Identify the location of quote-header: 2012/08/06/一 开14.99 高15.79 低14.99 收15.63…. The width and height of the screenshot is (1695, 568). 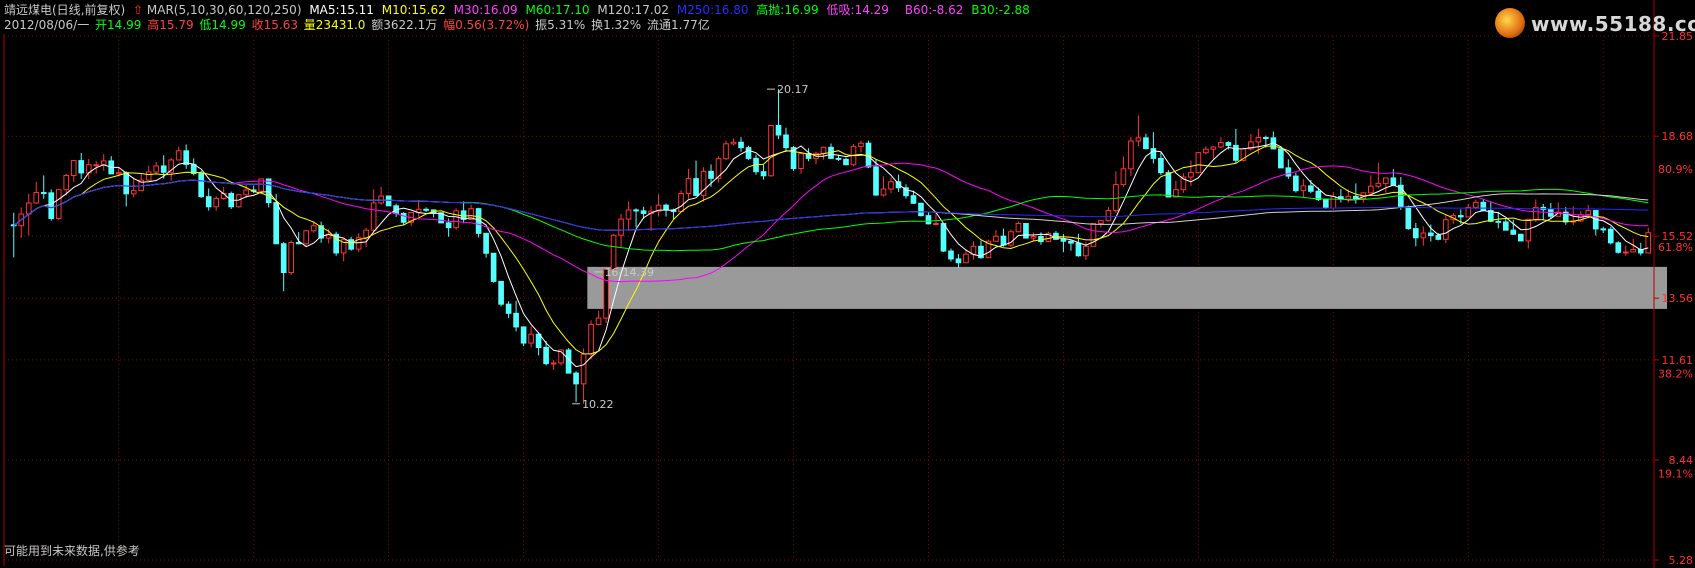
(359, 24).